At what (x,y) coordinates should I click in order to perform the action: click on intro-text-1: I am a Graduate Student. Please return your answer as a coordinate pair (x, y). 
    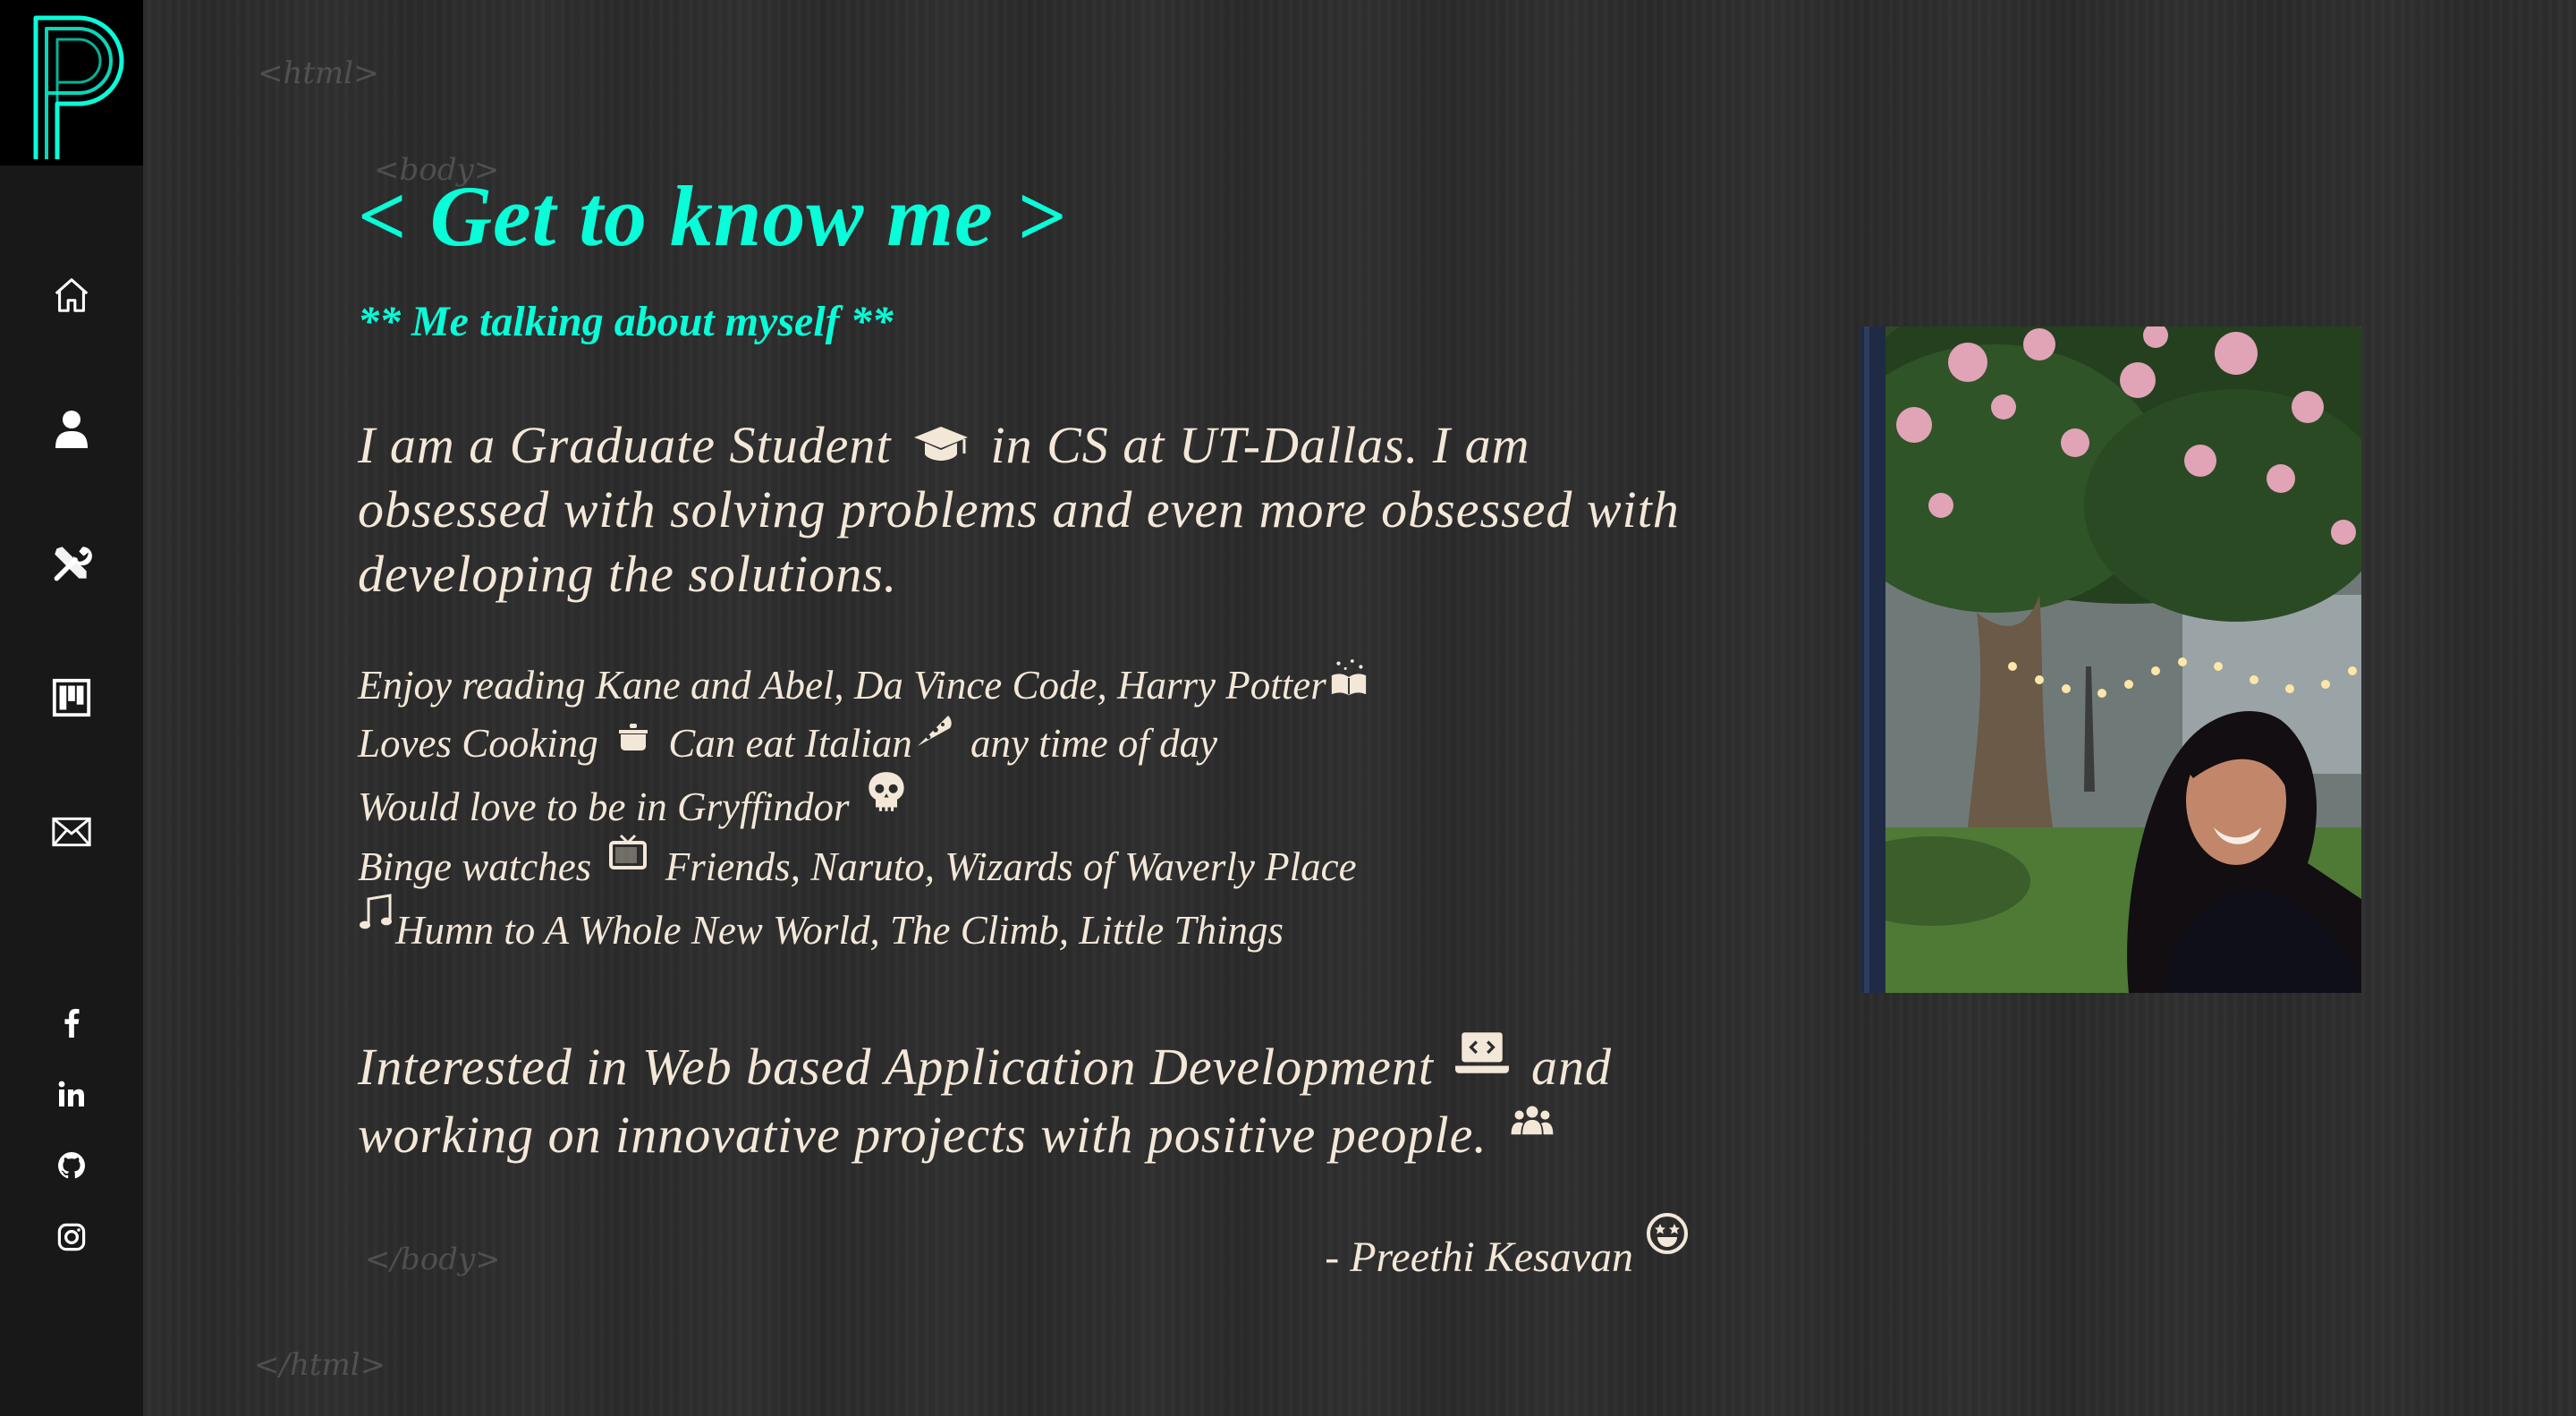
    Looking at the image, I should click on (625, 445).